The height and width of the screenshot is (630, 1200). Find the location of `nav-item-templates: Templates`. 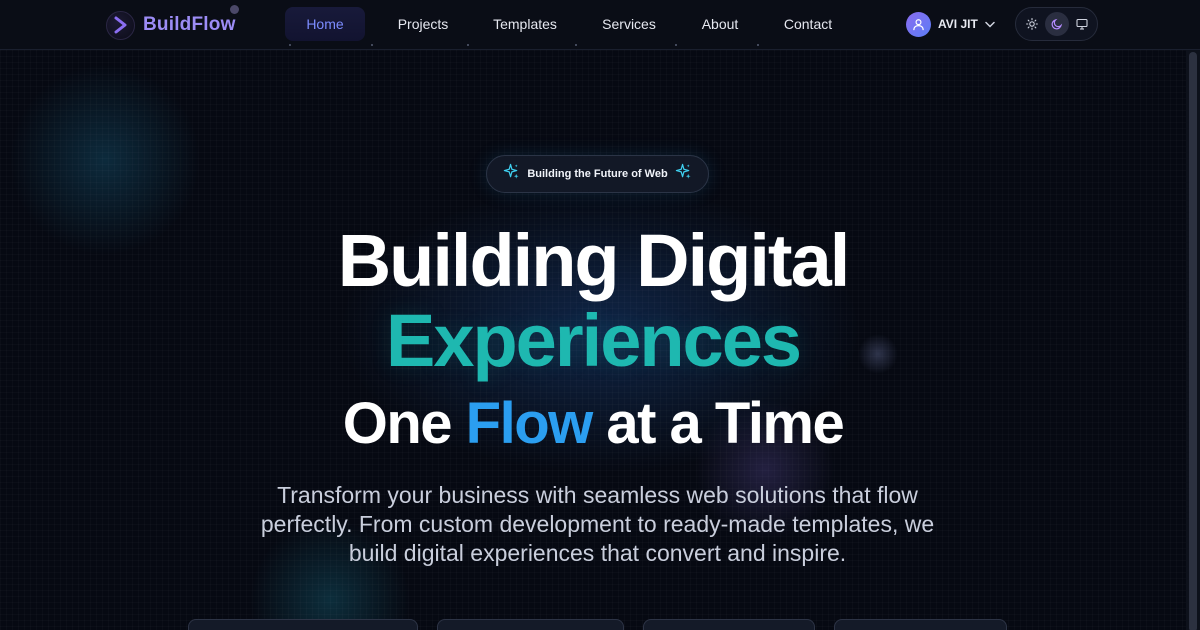

nav-item-templates: Templates is located at coordinates (525, 24).